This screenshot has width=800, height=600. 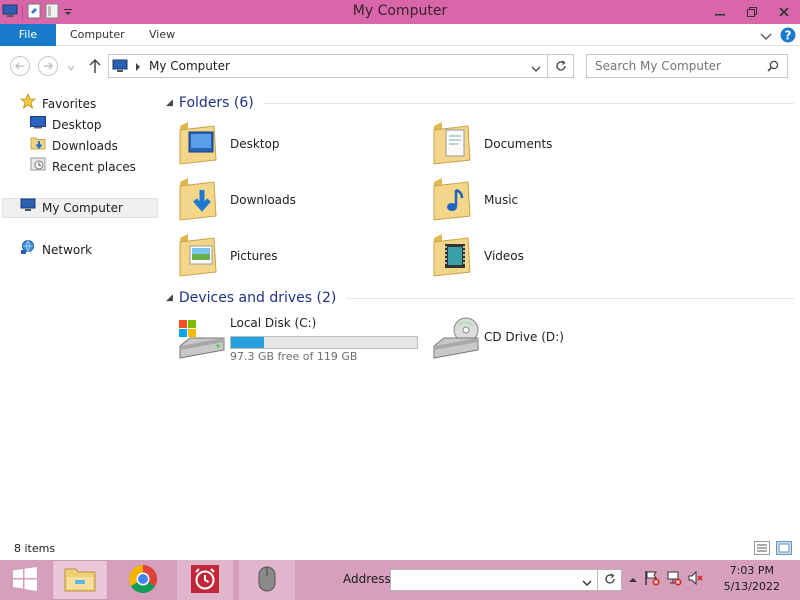 I want to click on show-hidden-icons-icon, so click(x=633, y=580).